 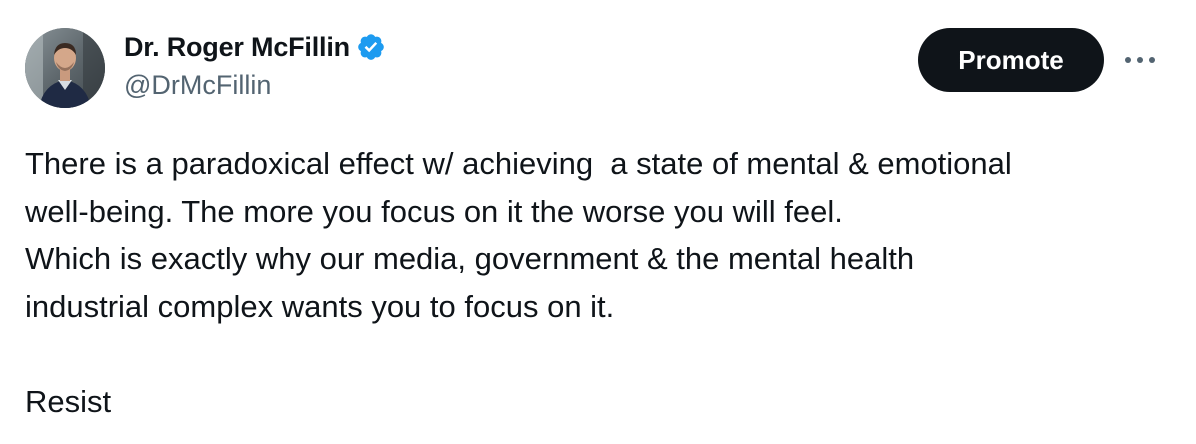 What do you see at coordinates (197, 85) in the screenshot?
I see `author-handle: @DrMcFillin` at bounding box center [197, 85].